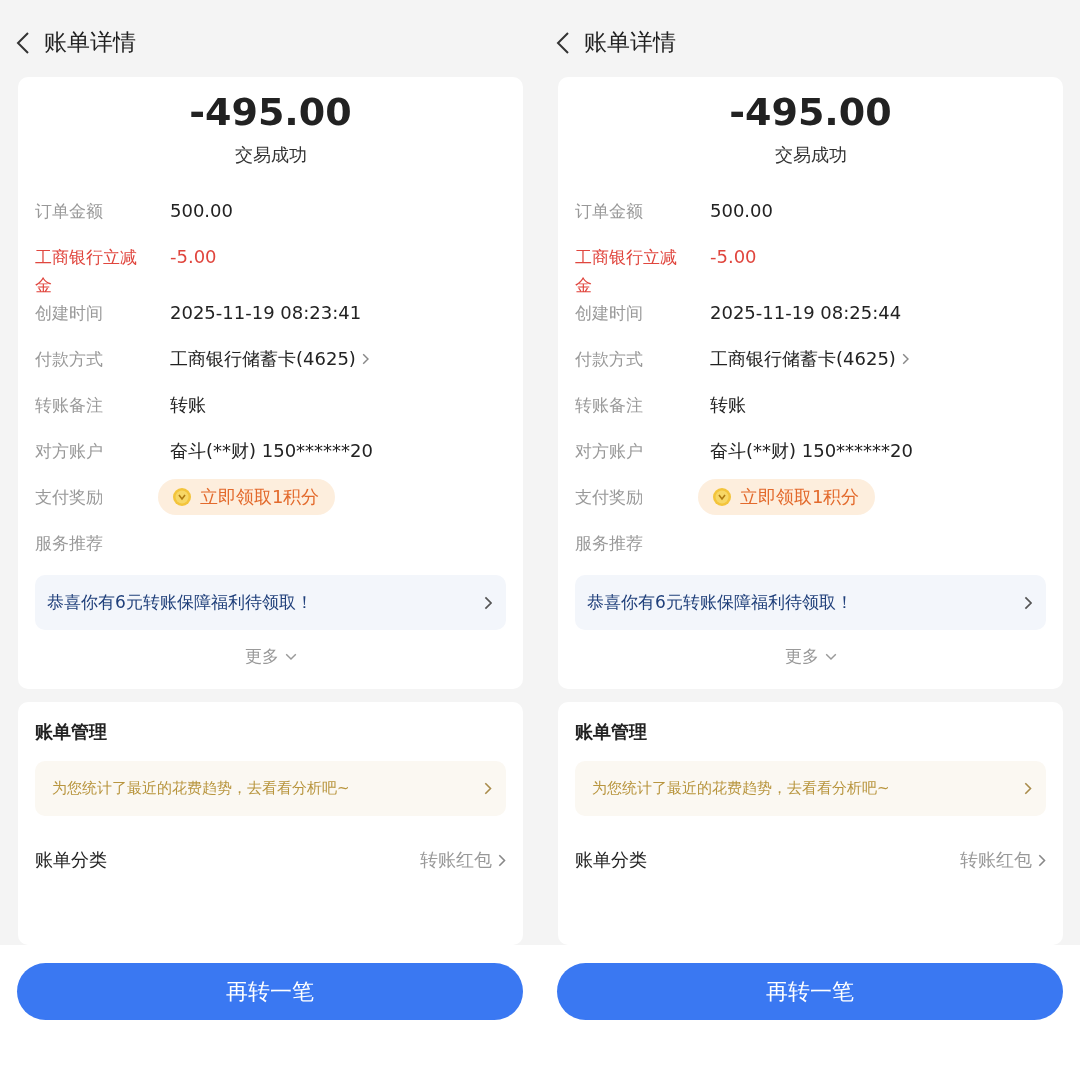 The image size is (1080, 1080). I want to click on field-value: 2025-11-19 08:23:41, so click(266, 313).